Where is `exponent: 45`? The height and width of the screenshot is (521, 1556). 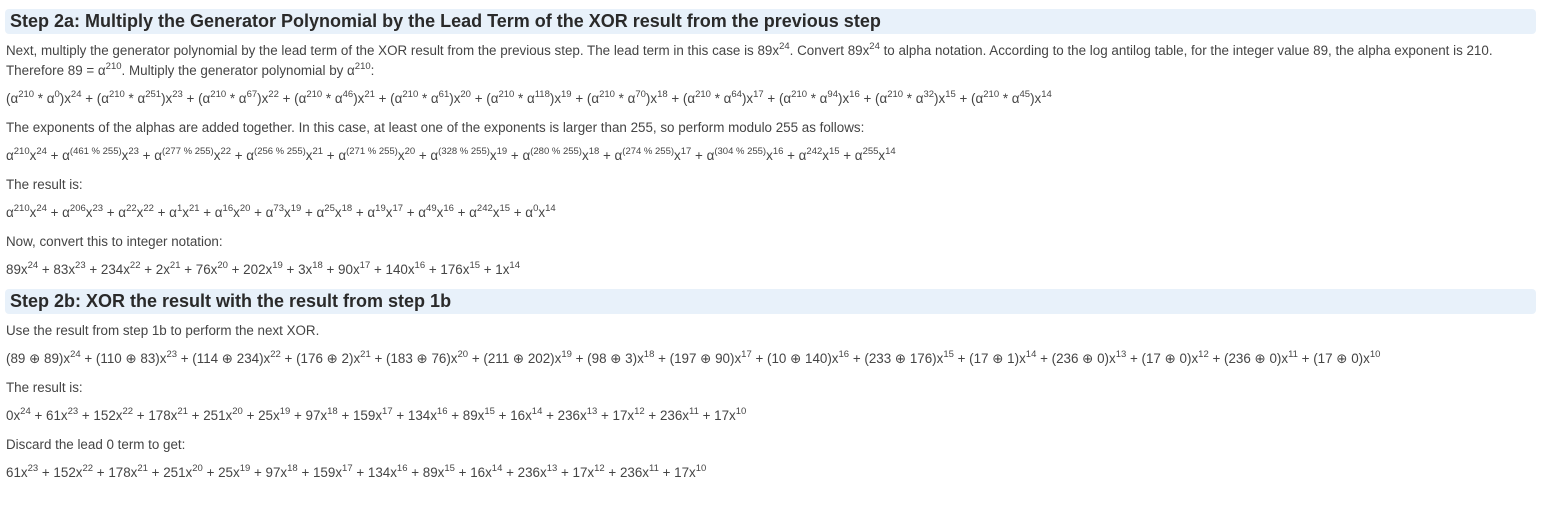
exponent: 45 is located at coordinates (1025, 94).